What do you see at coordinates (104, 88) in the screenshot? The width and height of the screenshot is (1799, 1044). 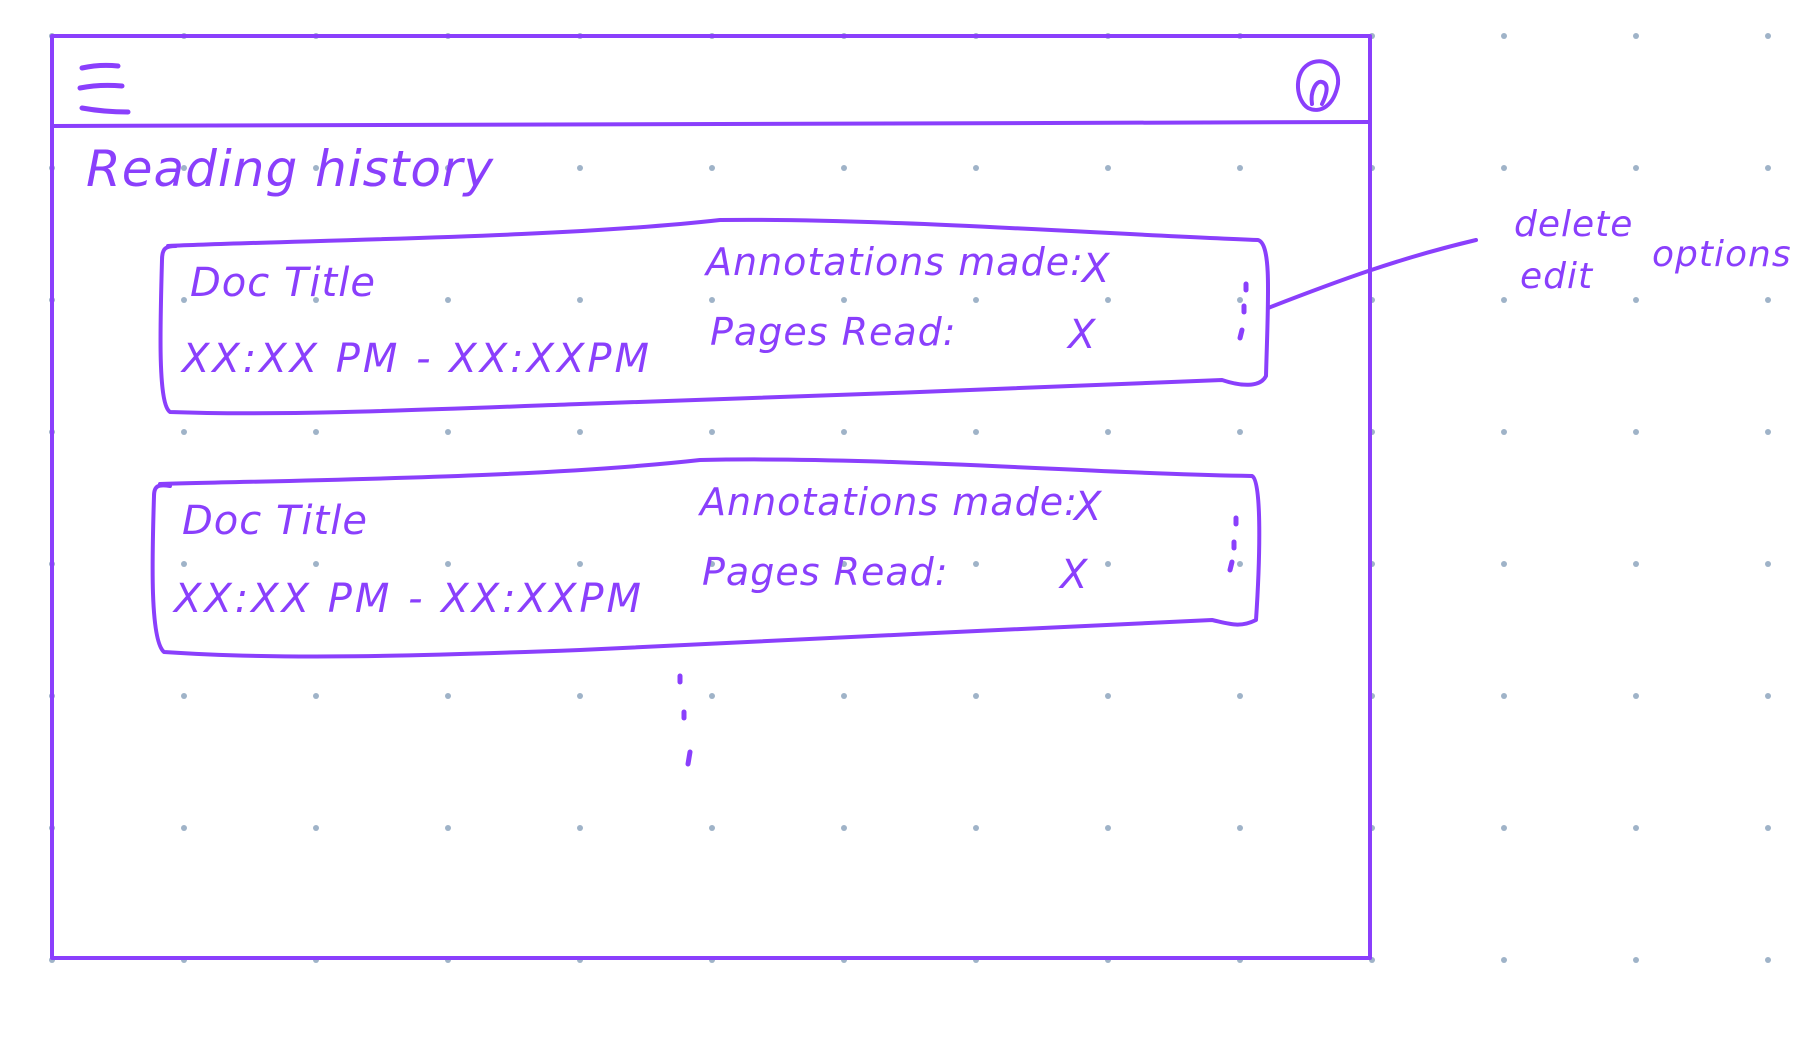 I see `hamburger-menu-icon` at bounding box center [104, 88].